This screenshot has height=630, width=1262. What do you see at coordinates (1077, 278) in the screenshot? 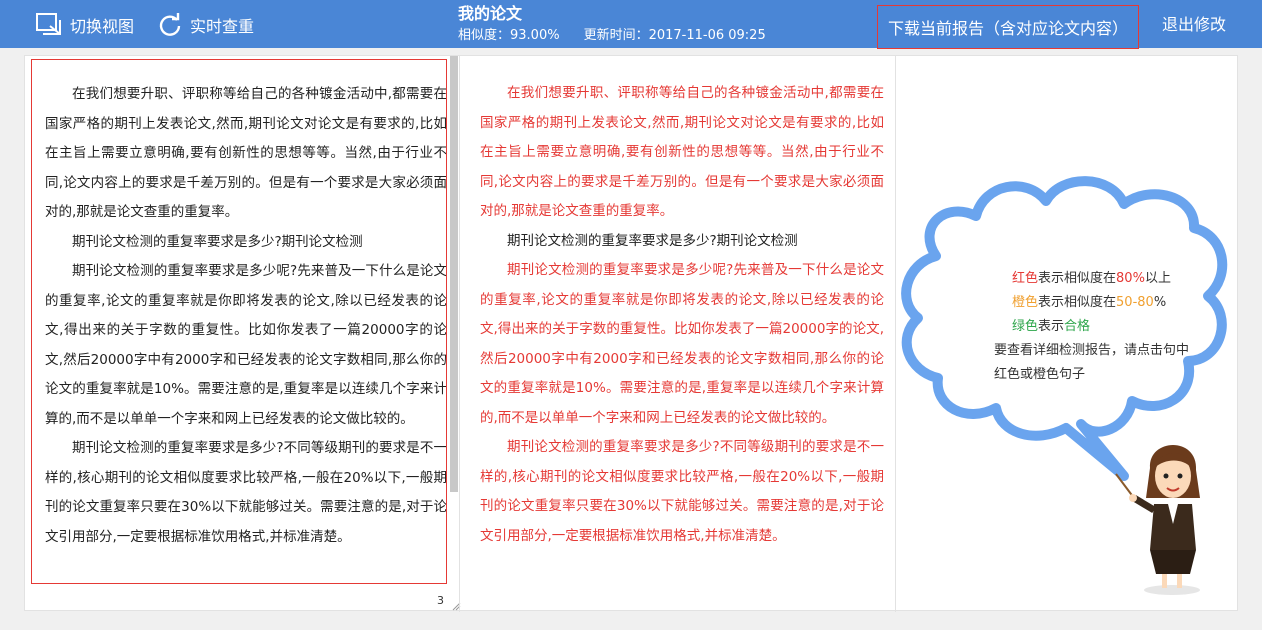
I see `legend-red-mid: 表示相似度在` at bounding box center [1077, 278].